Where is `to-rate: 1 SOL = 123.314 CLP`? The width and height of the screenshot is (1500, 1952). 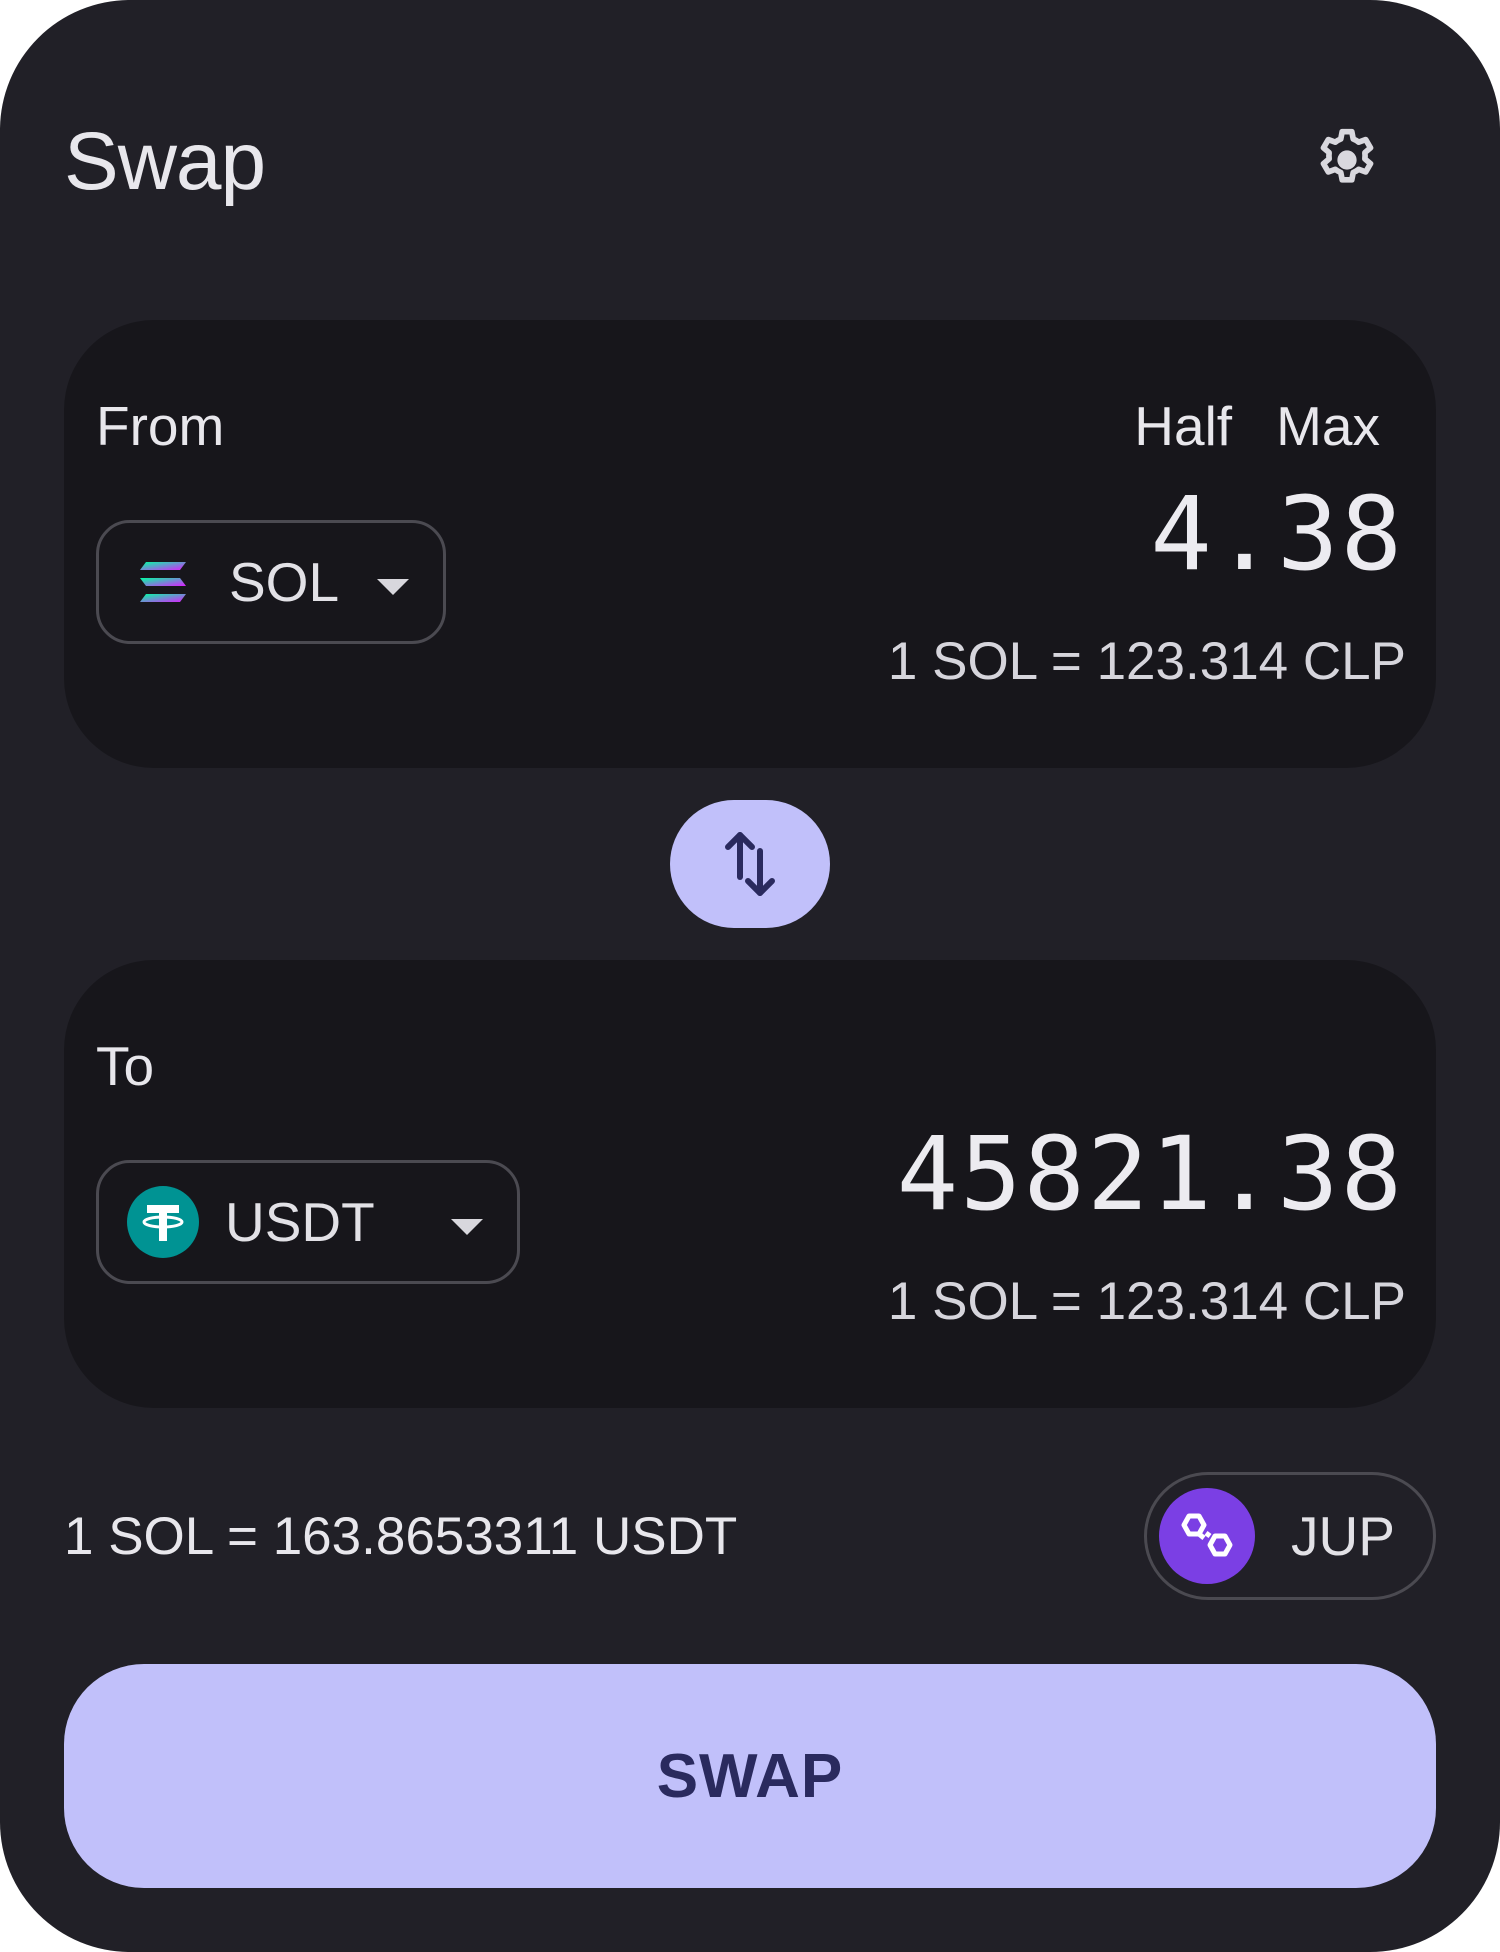
to-rate: 1 SOL = 123.314 CLP is located at coordinates (1146, 1301).